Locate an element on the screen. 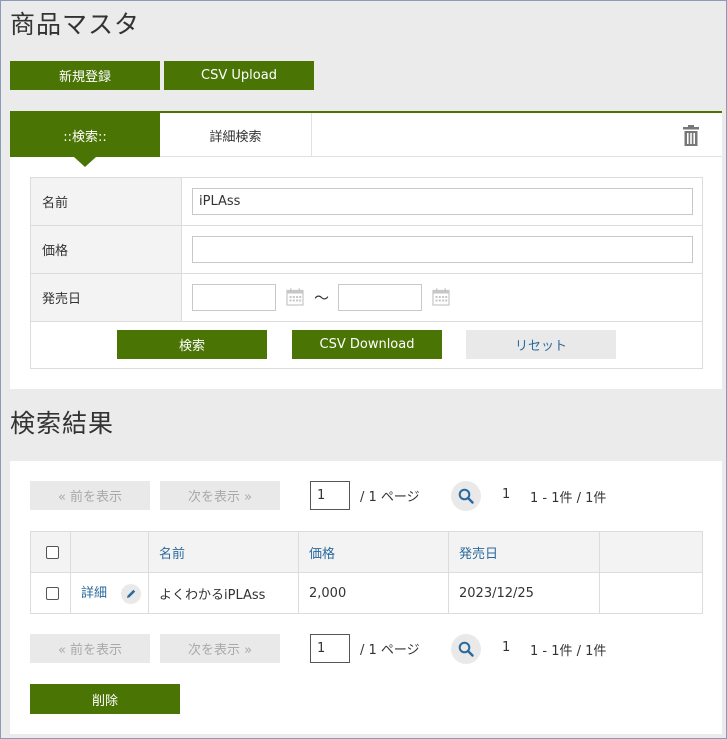 The image size is (727, 739). name-label: 名前 is located at coordinates (106, 201).